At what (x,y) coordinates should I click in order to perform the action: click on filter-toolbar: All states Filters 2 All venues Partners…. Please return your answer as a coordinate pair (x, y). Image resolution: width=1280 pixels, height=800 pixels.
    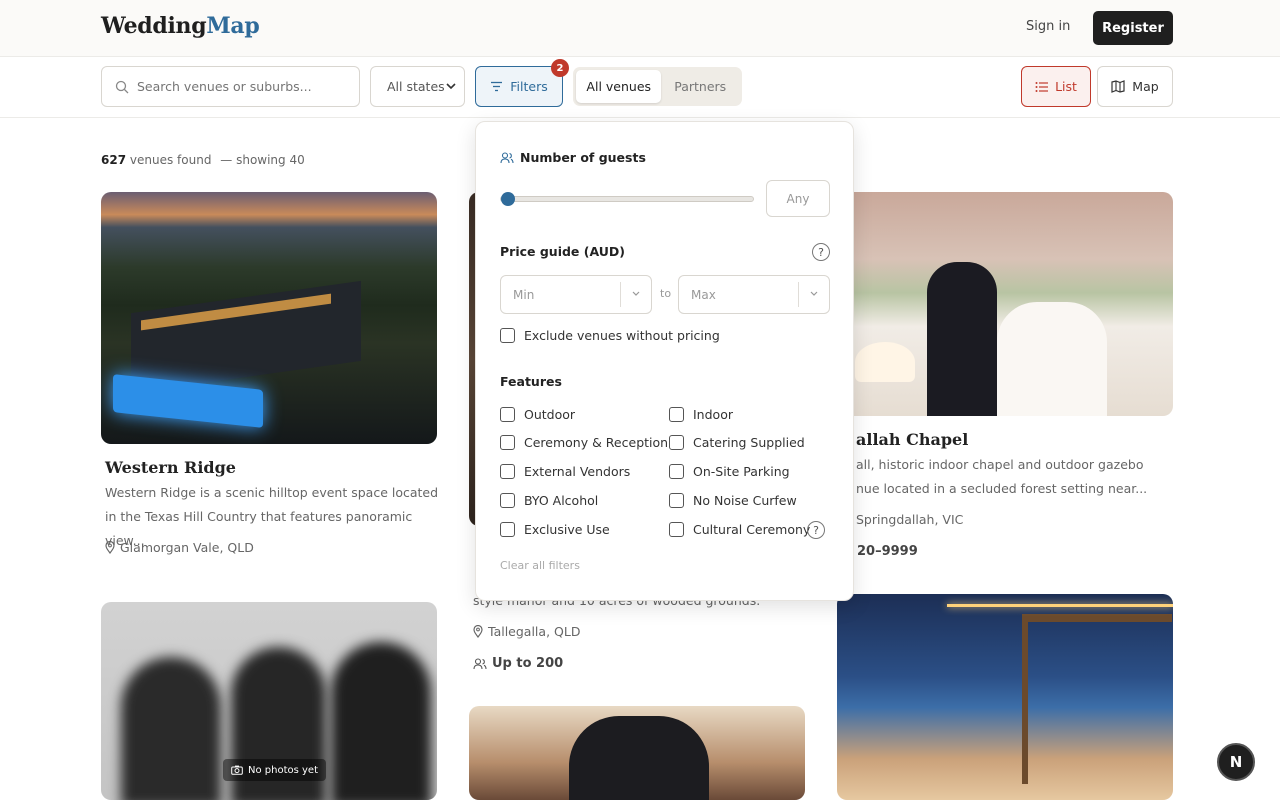
    Looking at the image, I should click on (640, 87).